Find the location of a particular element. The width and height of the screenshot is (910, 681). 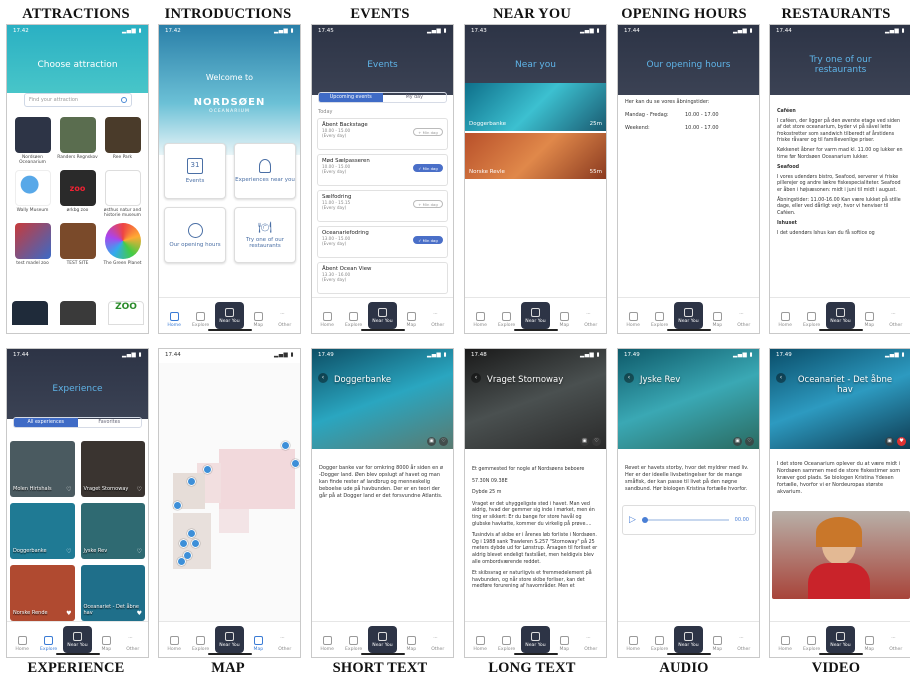

near-item: Norske Revle 55m is located at coordinates (535, 156).